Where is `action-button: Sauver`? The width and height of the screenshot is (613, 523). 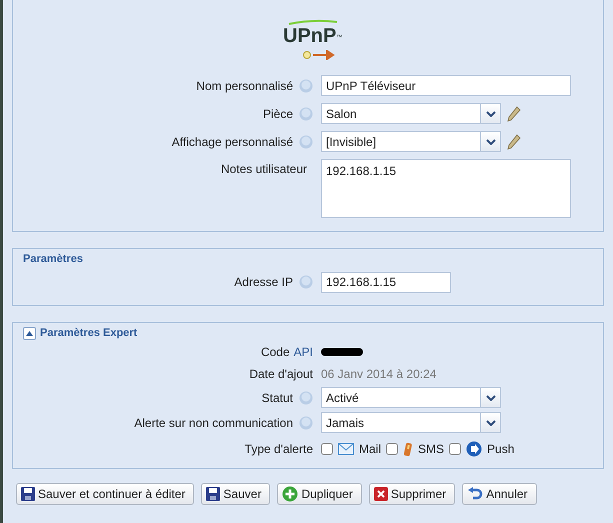 action-button: Sauver is located at coordinates (235, 494).